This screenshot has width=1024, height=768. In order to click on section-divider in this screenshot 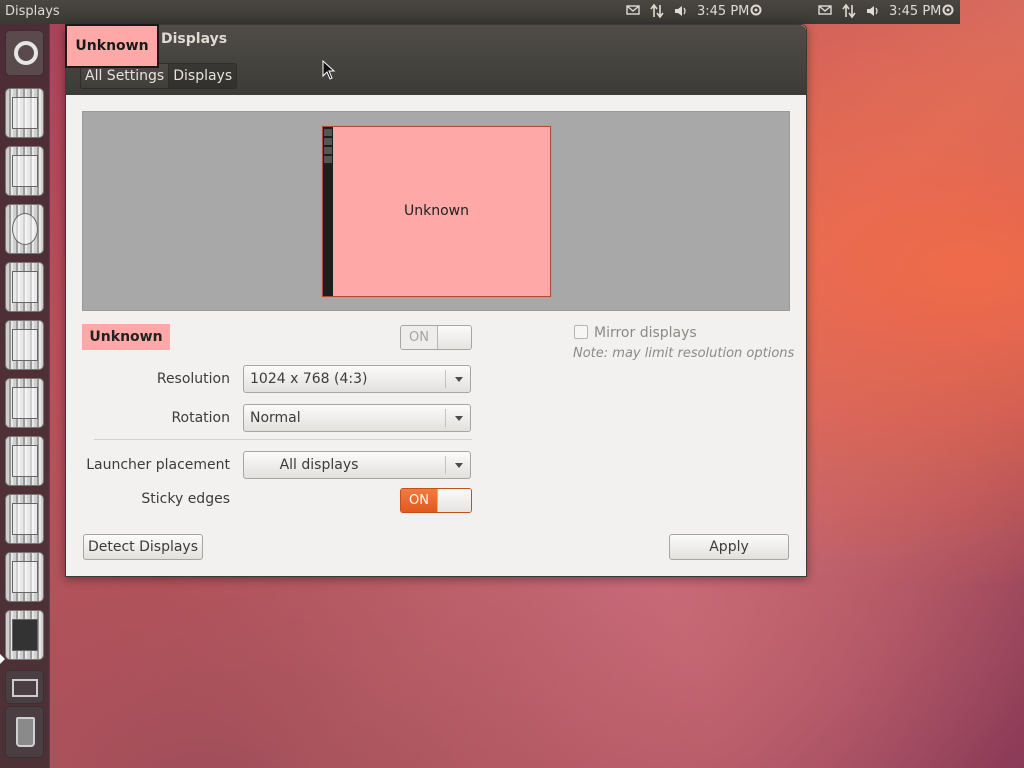, I will do `click(283, 439)`.